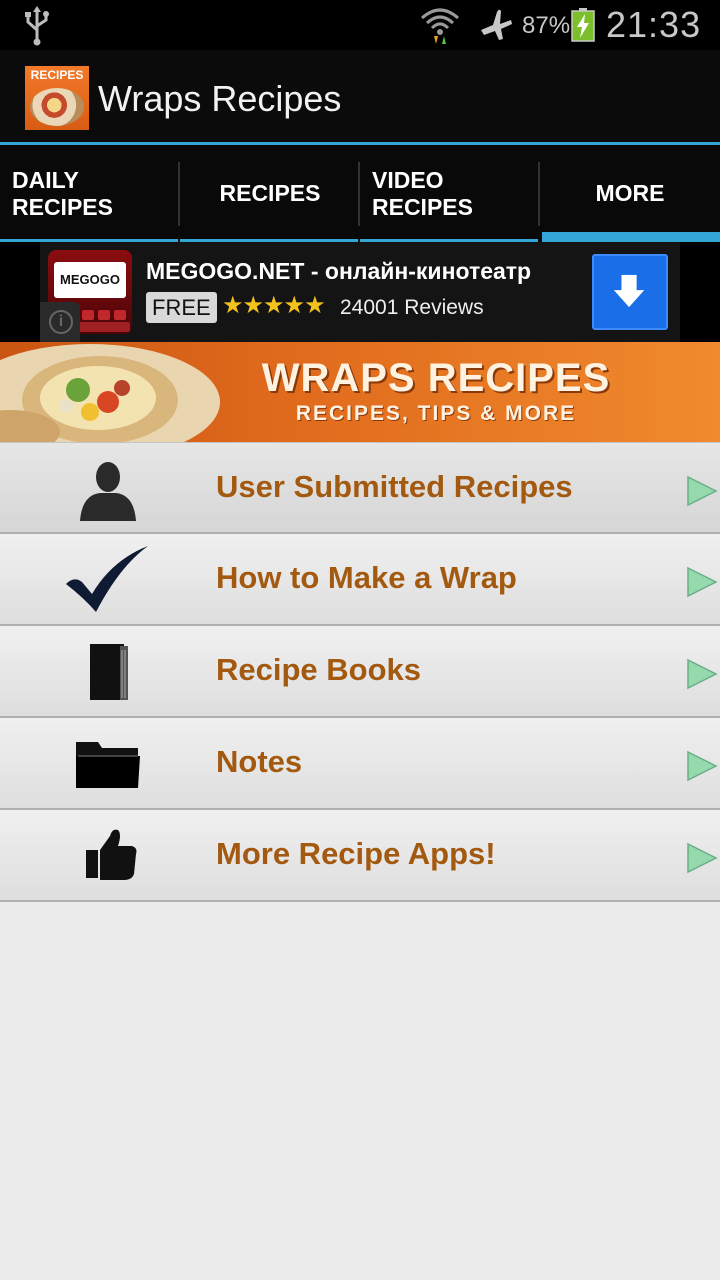  Describe the element at coordinates (108, 491) in the screenshot. I see `user-icon` at that location.